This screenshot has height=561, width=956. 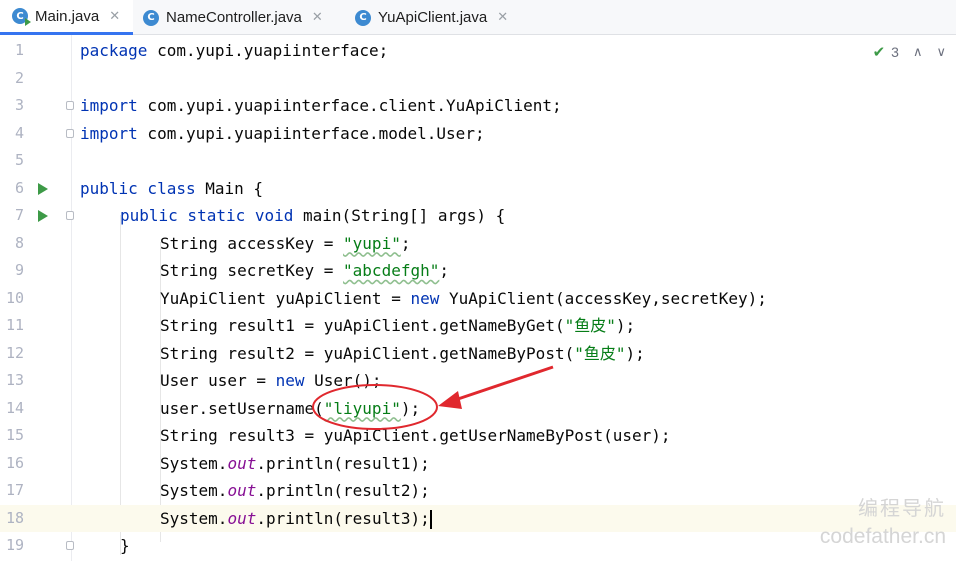 I want to click on annotation-overlay, so click(x=433, y=397).